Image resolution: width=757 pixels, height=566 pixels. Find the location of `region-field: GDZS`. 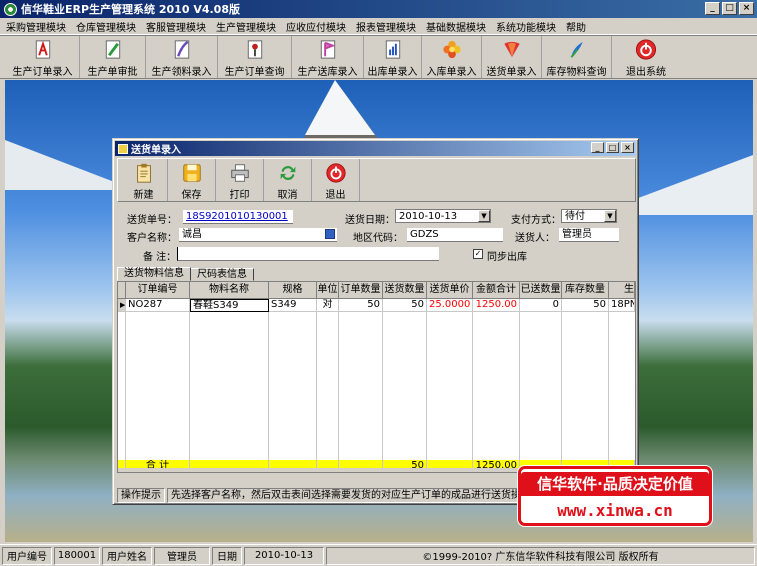

region-field: GDZS is located at coordinates (455, 235).